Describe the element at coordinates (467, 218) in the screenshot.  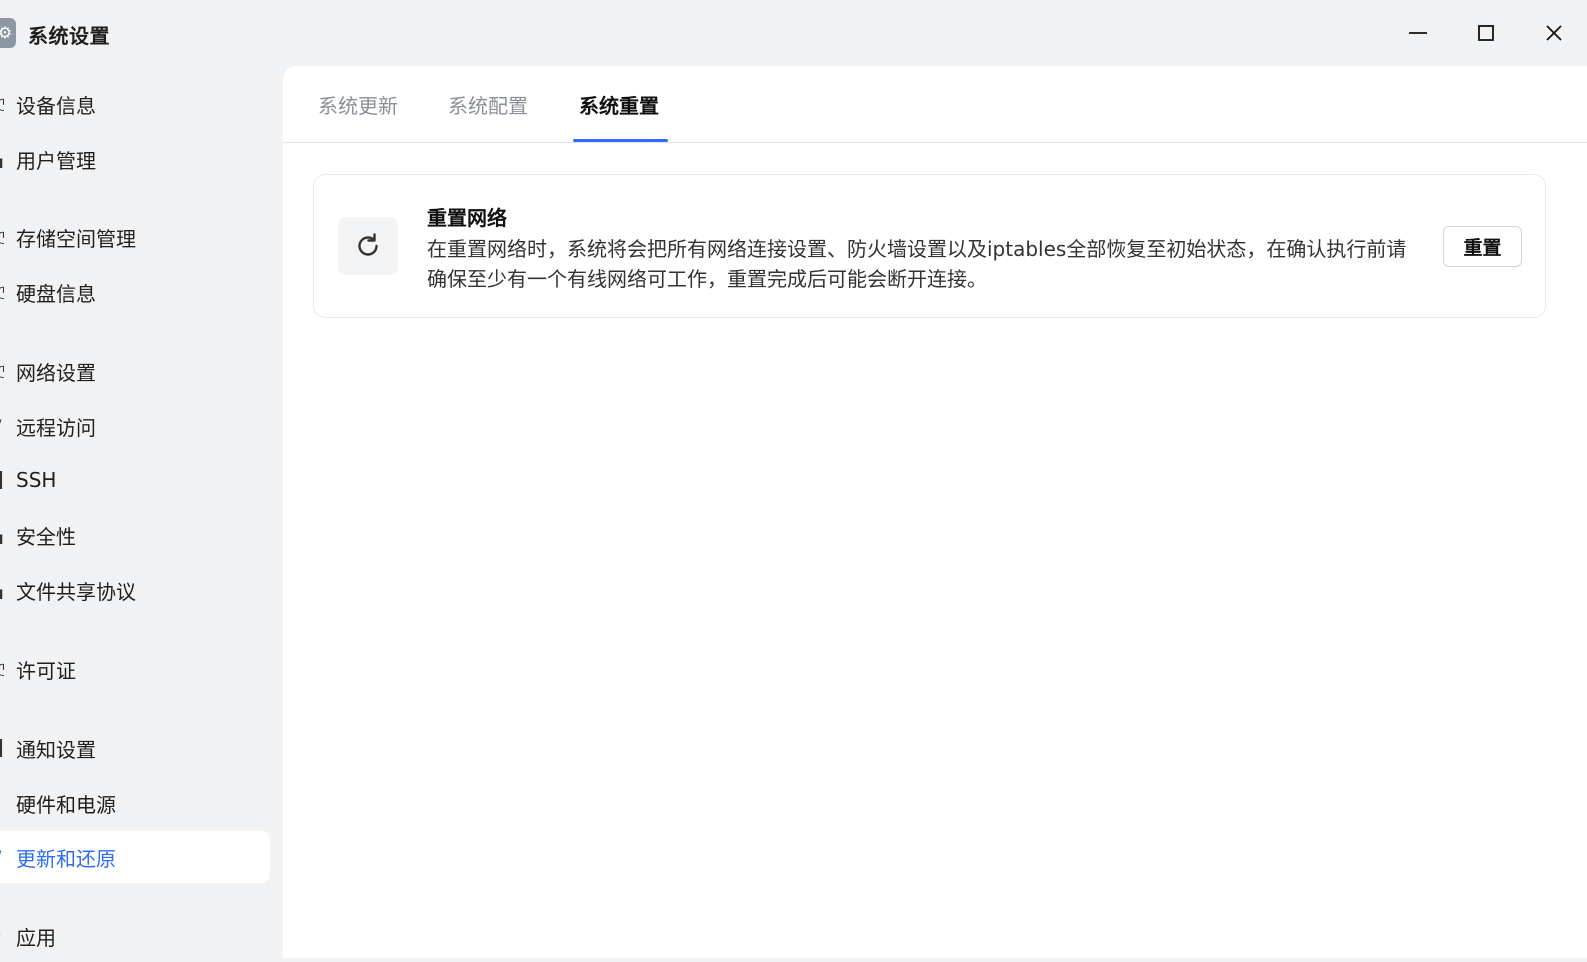
I see `reset-network-title: 重置网络` at that location.